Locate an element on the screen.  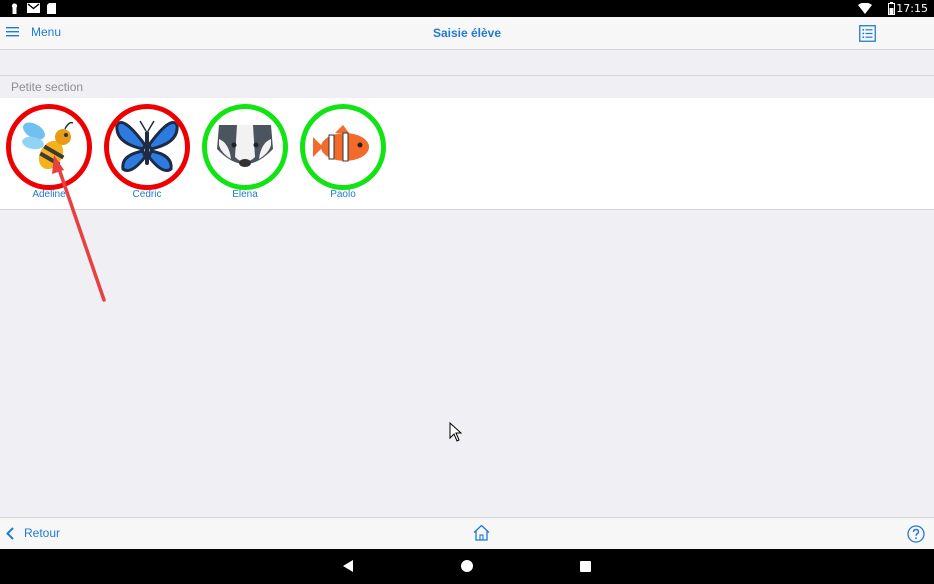
list-icon is located at coordinates (867, 33).